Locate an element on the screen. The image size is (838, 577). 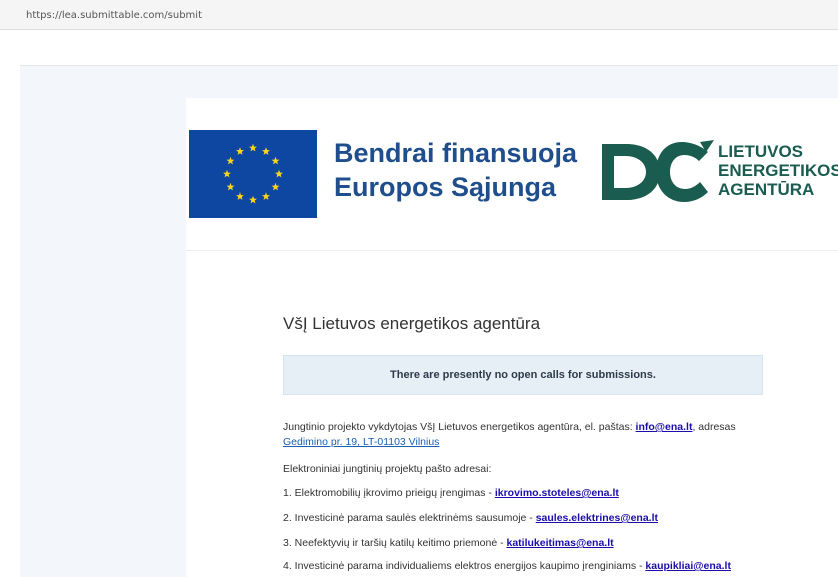
list-item-email-link: saules.elektrines@ena.lt is located at coordinates (597, 518).